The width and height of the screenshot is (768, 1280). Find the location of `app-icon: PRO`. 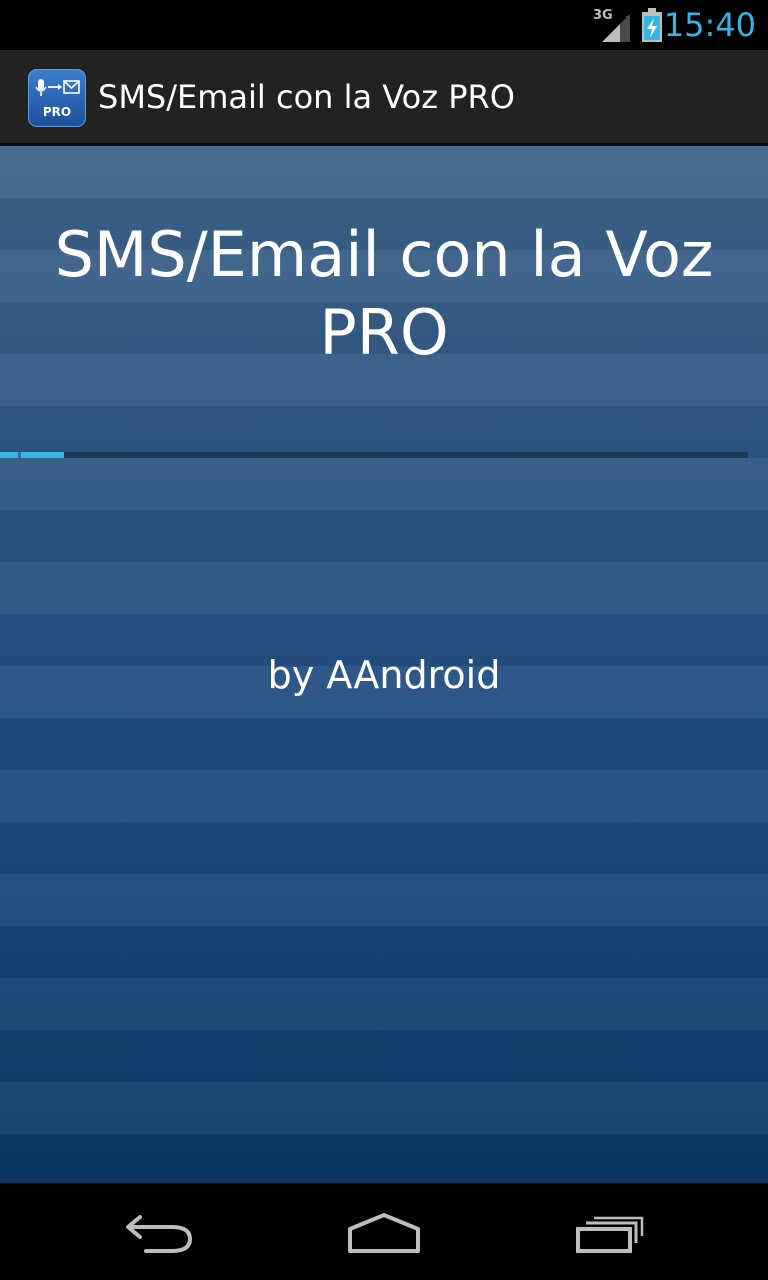

app-icon: PRO is located at coordinates (57, 98).